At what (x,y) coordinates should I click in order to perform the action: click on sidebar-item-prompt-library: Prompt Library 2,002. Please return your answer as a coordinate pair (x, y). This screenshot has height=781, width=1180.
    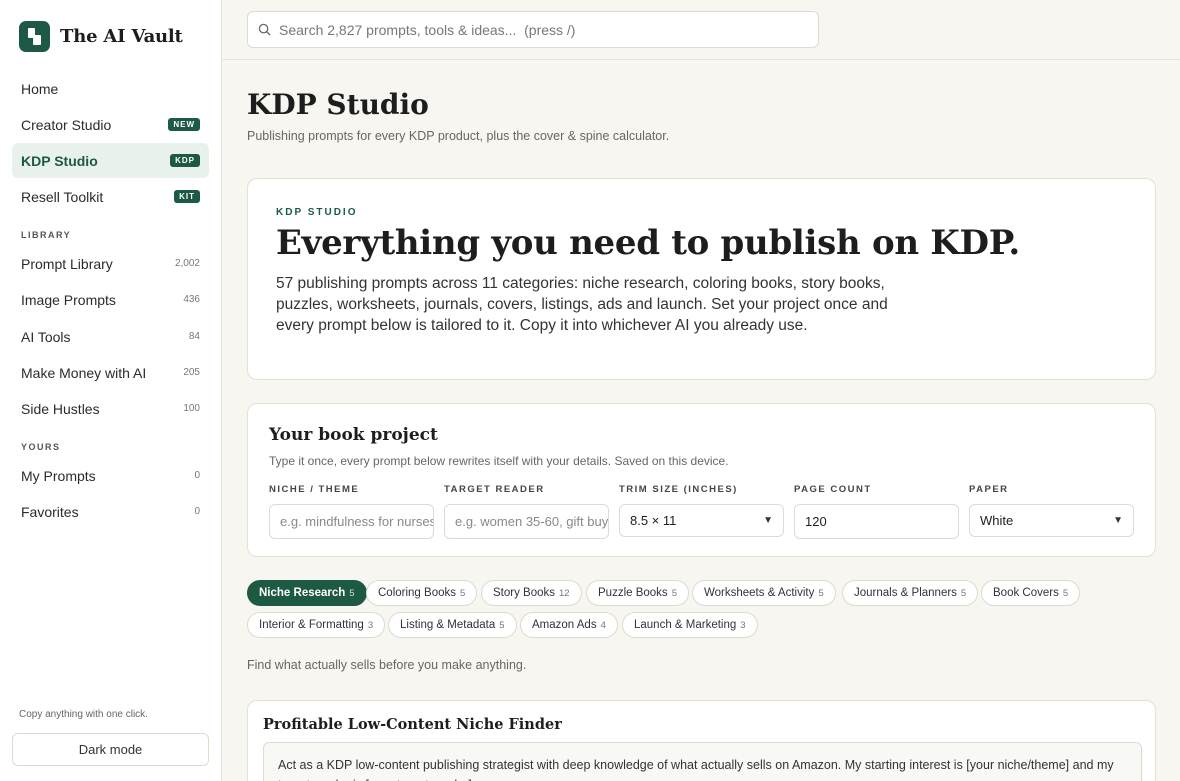
    Looking at the image, I should click on (110, 263).